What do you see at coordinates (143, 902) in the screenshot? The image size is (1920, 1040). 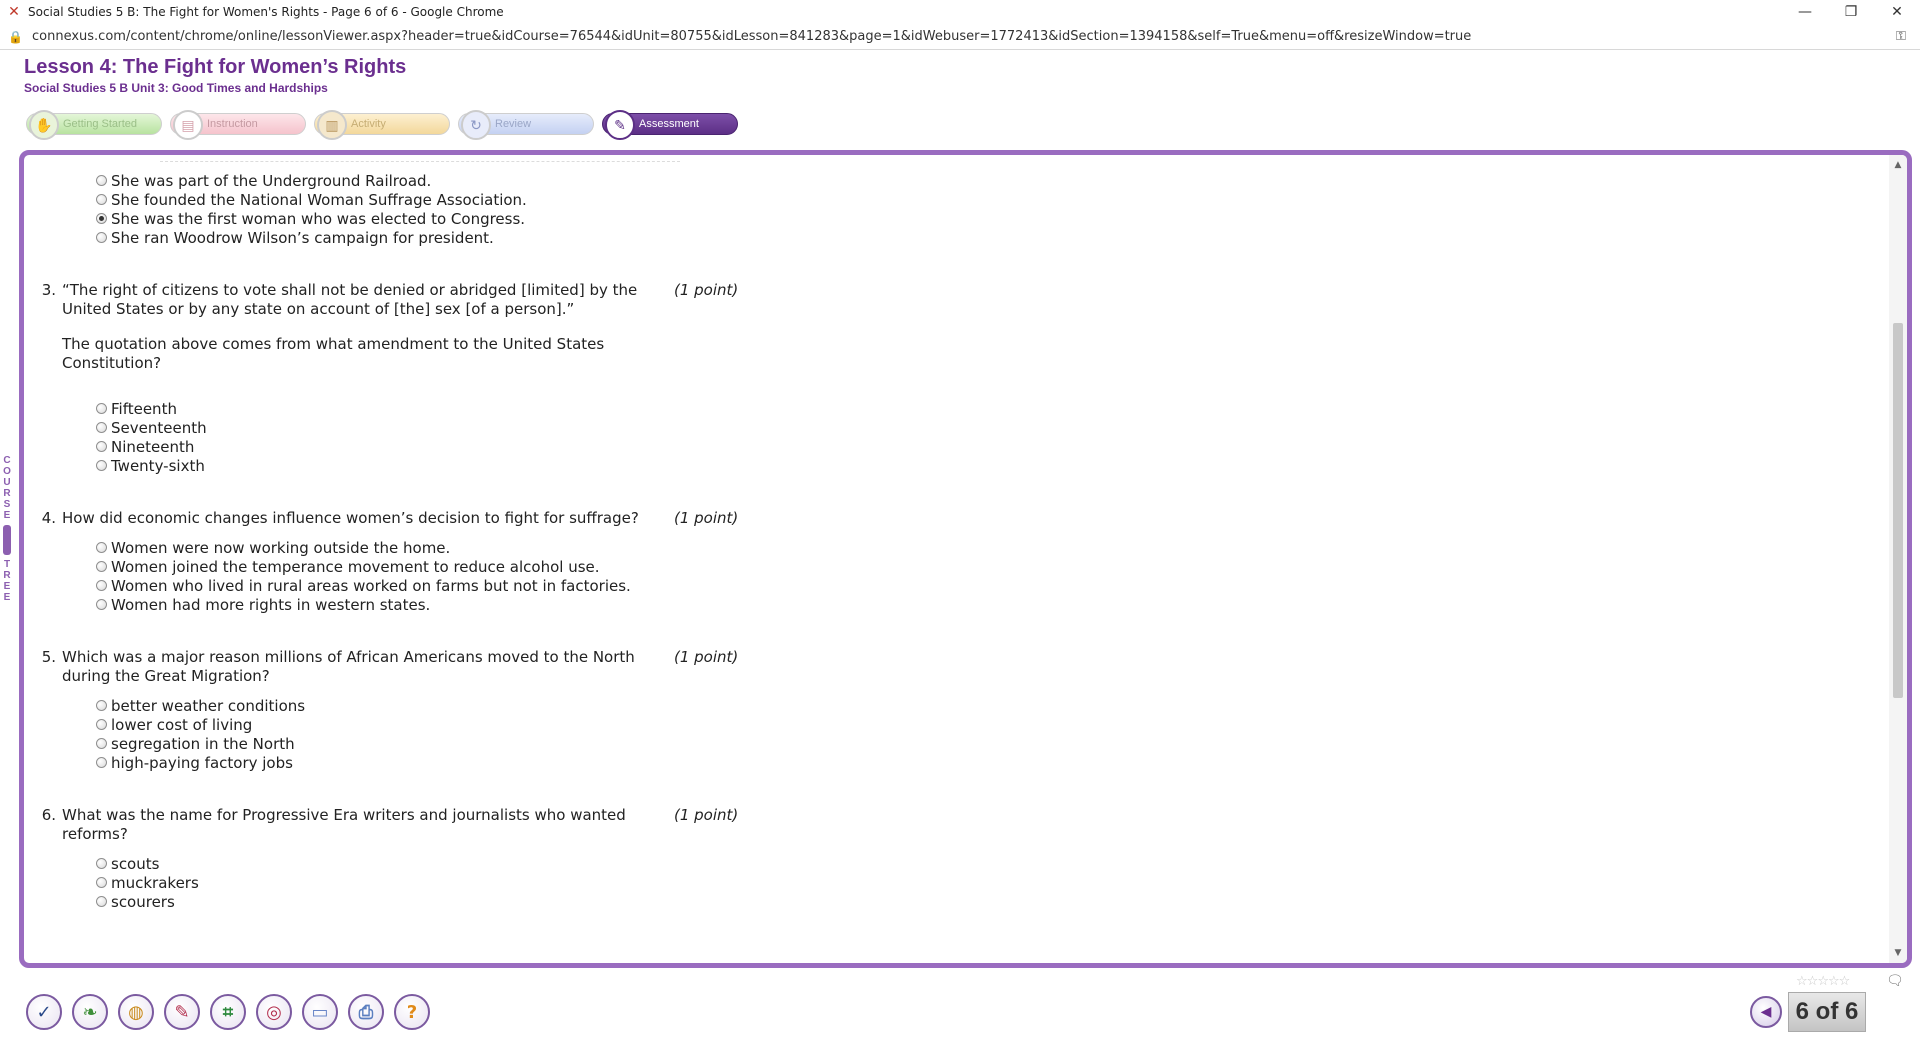 I see `option-label: scourers` at bounding box center [143, 902].